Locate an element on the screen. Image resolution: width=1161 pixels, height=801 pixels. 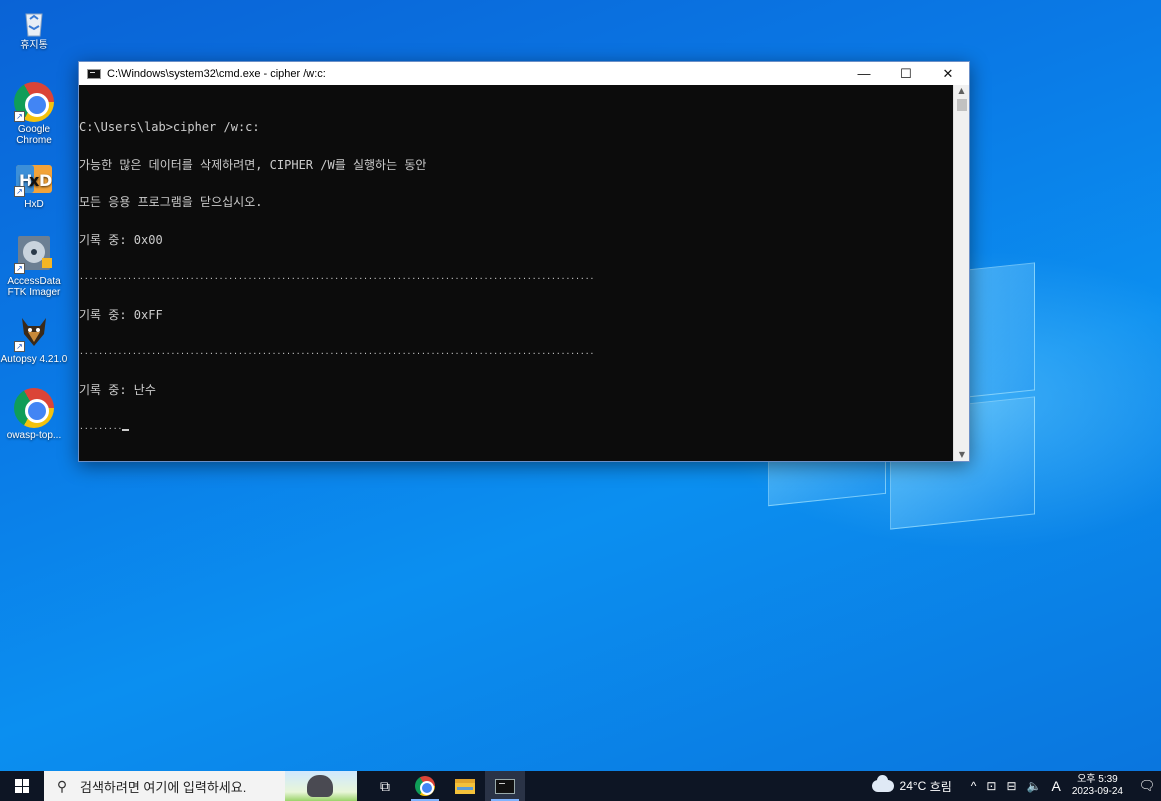
desktop-icon-autopsy: ↗ Autopsy 4.21.0 is located at coordinates (34, 338).